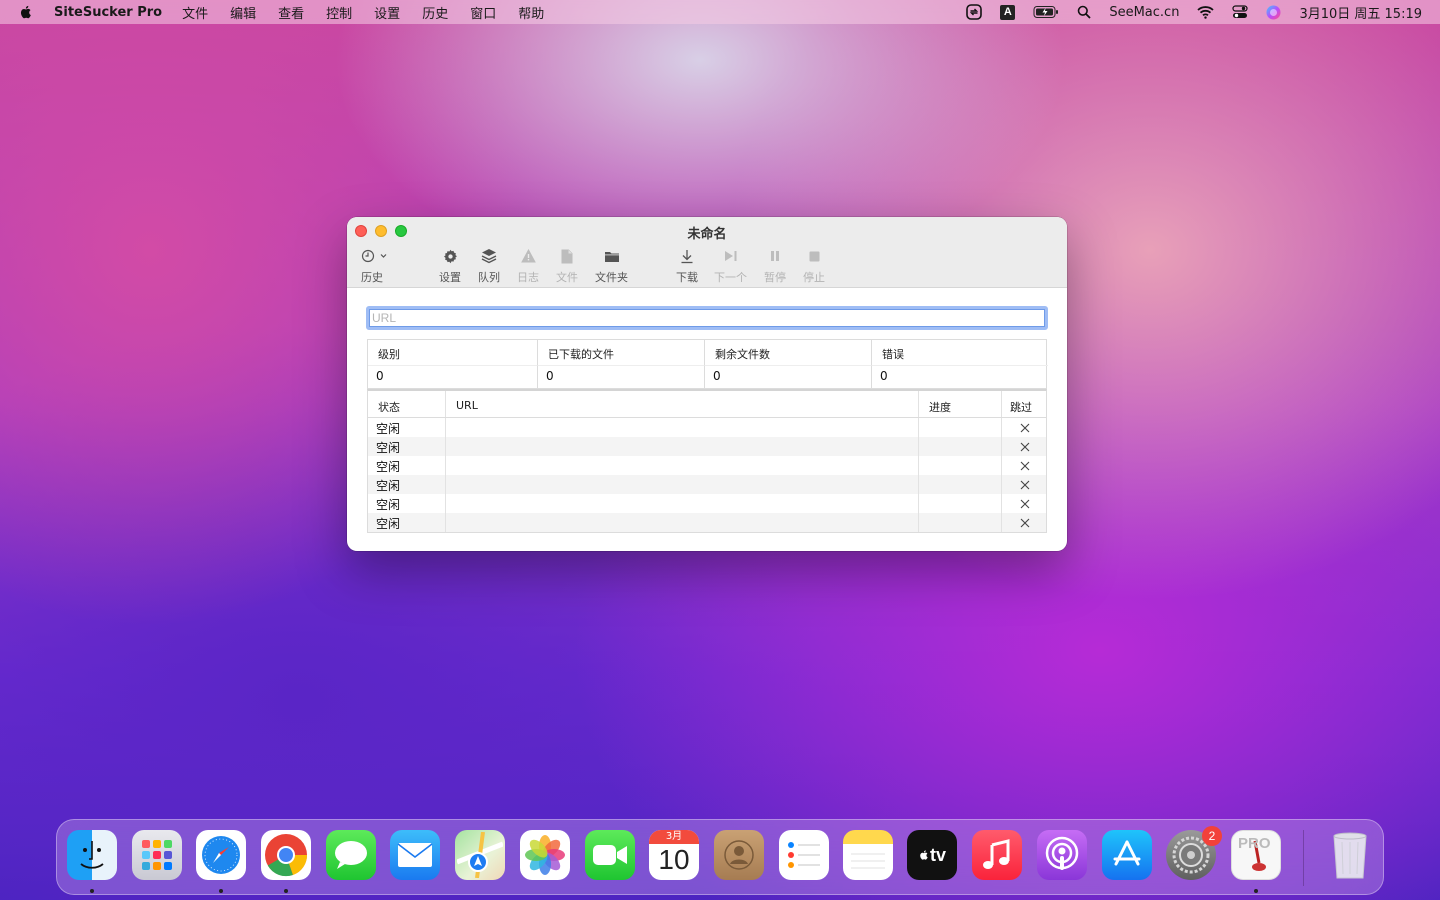 This screenshot has height=900, width=1440. Describe the element at coordinates (243, 12) in the screenshot. I see `menu-edit: 编辑` at that location.